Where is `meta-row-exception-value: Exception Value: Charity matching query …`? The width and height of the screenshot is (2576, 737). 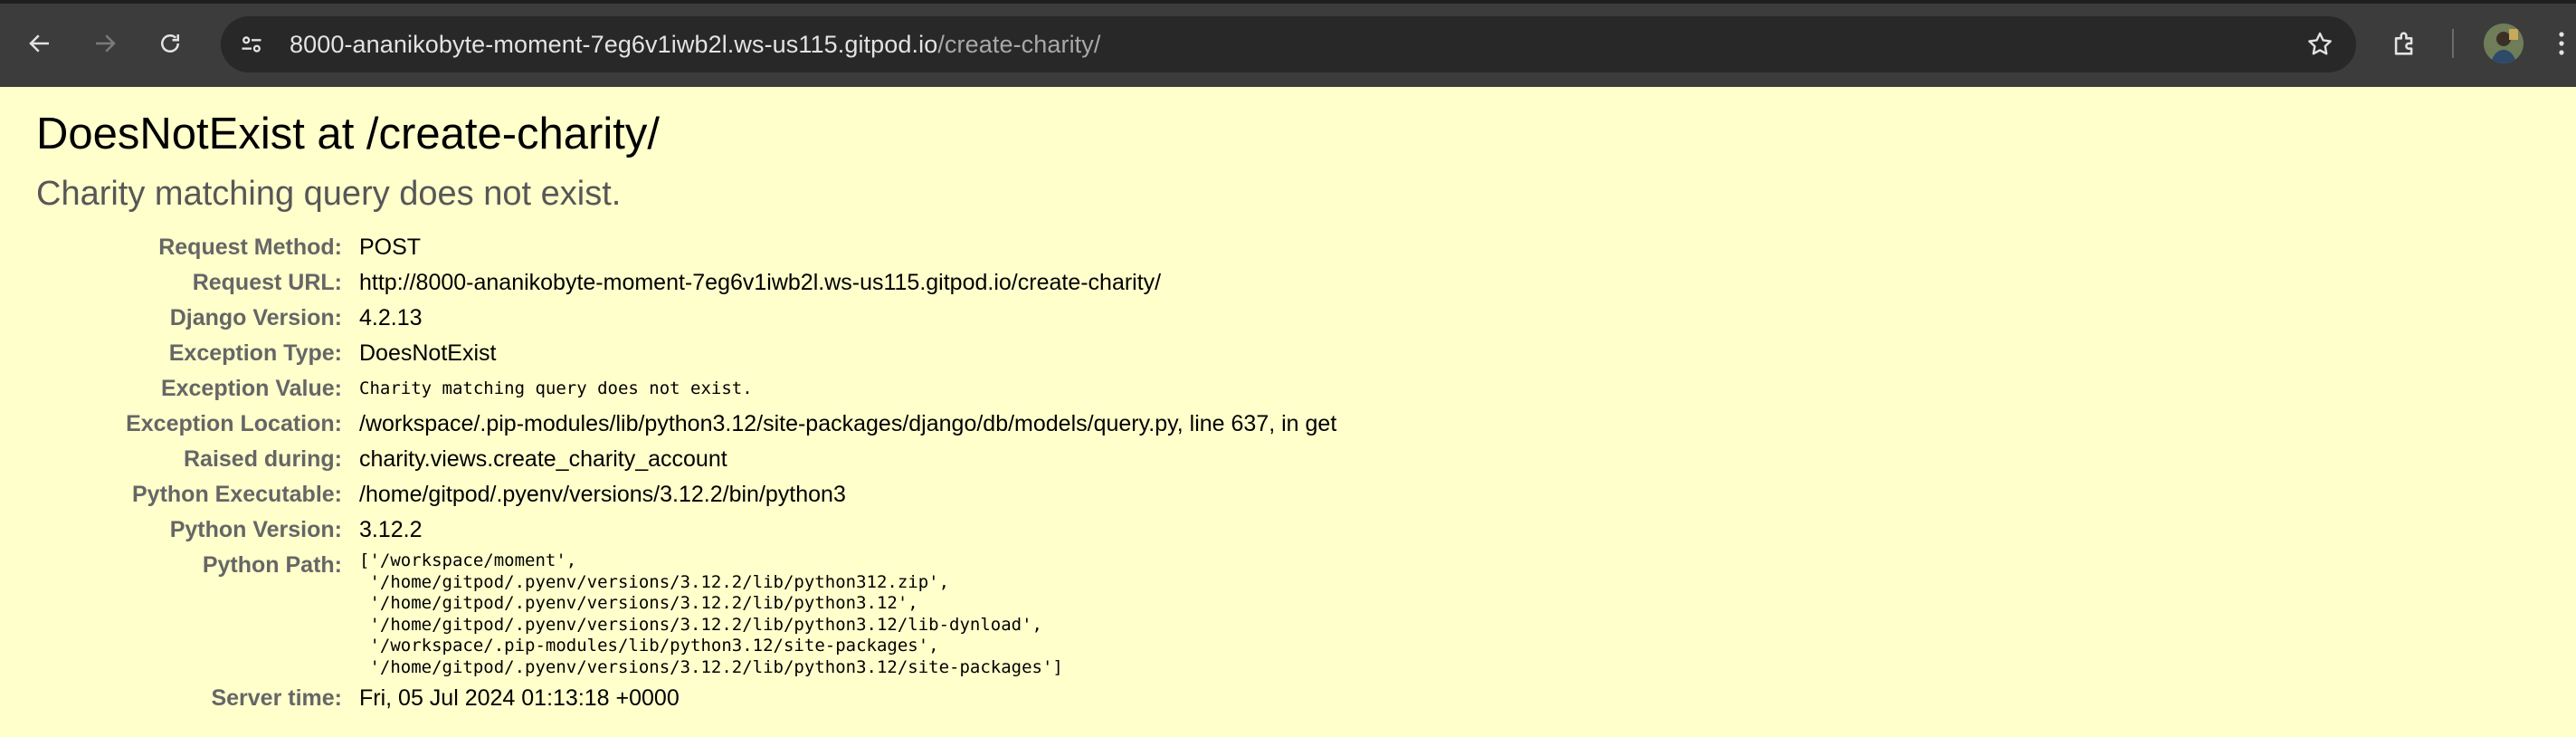
meta-row-exception-value: Exception Value: Charity matching query … is located at coordinates (686, 389).